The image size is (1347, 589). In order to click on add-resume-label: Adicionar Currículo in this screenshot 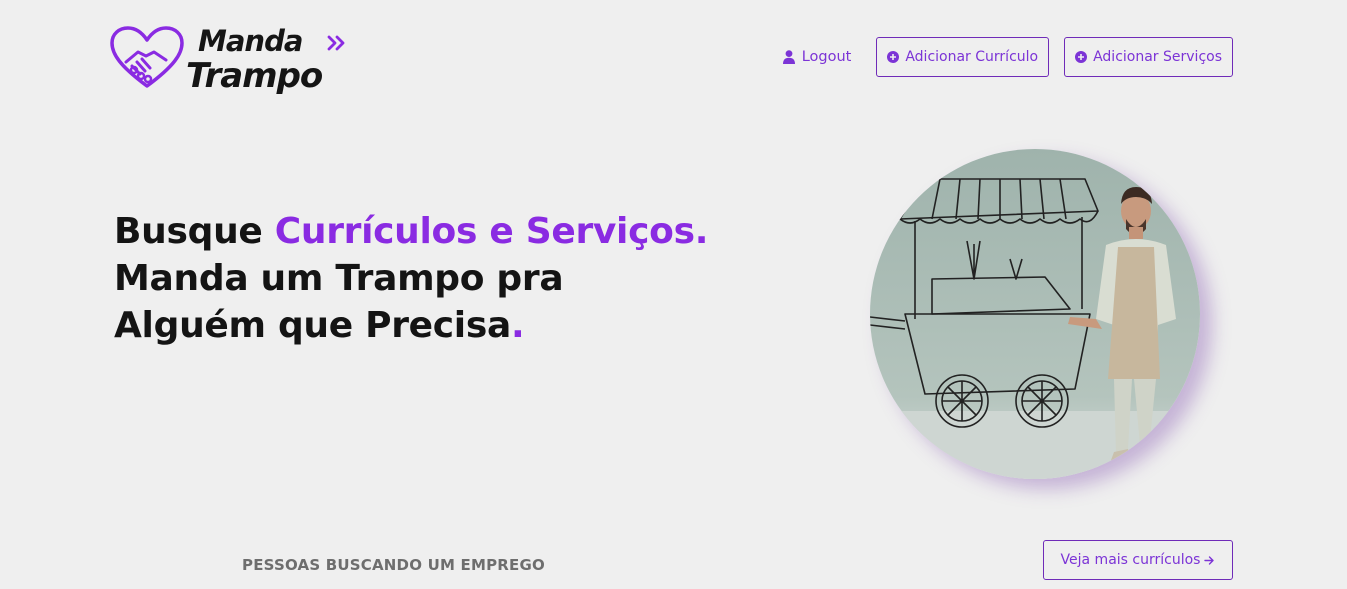, I will do `click(972, 57)`.